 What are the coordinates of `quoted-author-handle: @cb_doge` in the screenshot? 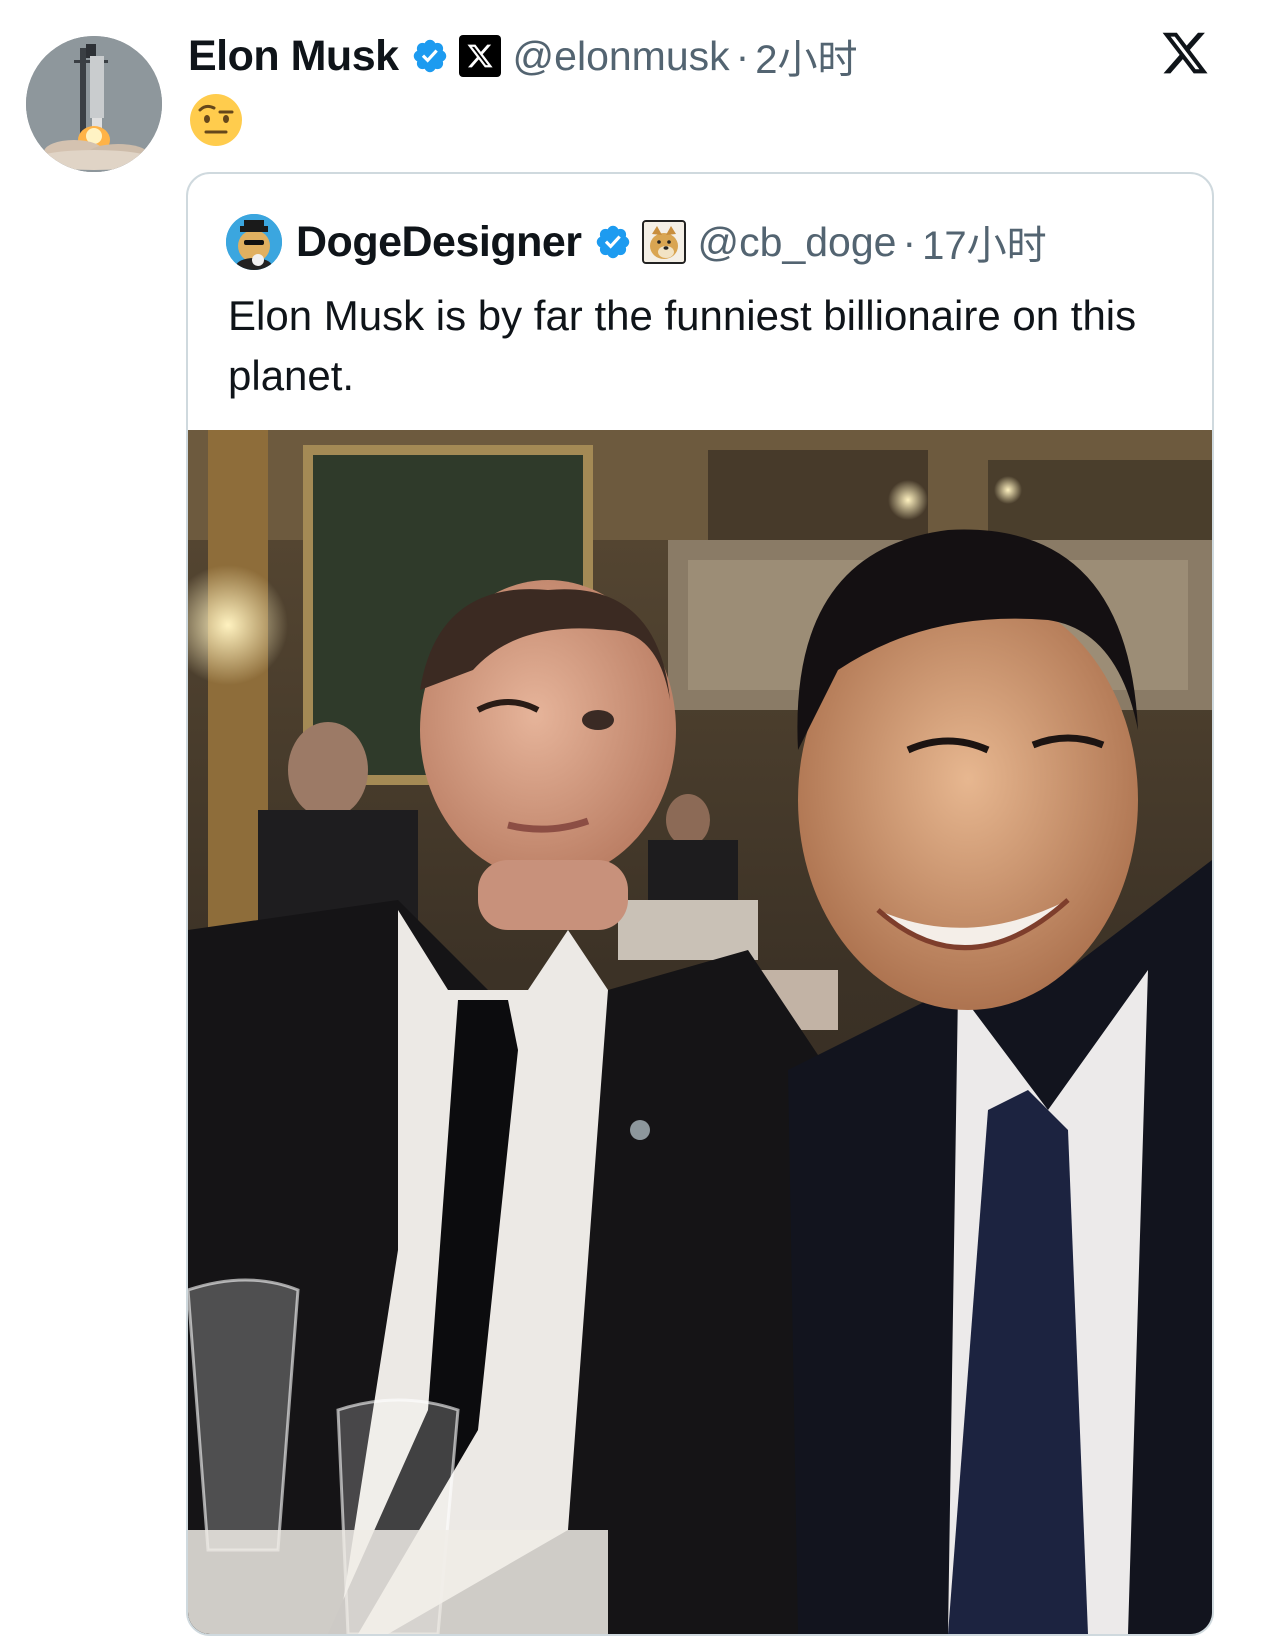 It's located at (797, 242).